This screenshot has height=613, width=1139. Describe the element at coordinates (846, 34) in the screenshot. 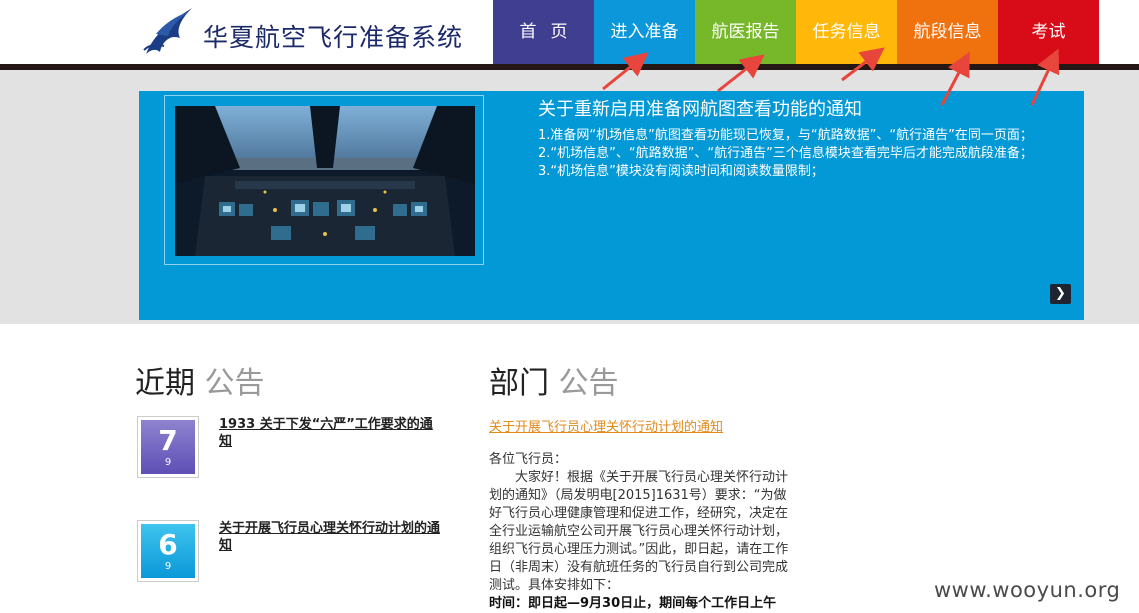

I see `nav-item-task-info: 任务信息` at that location.